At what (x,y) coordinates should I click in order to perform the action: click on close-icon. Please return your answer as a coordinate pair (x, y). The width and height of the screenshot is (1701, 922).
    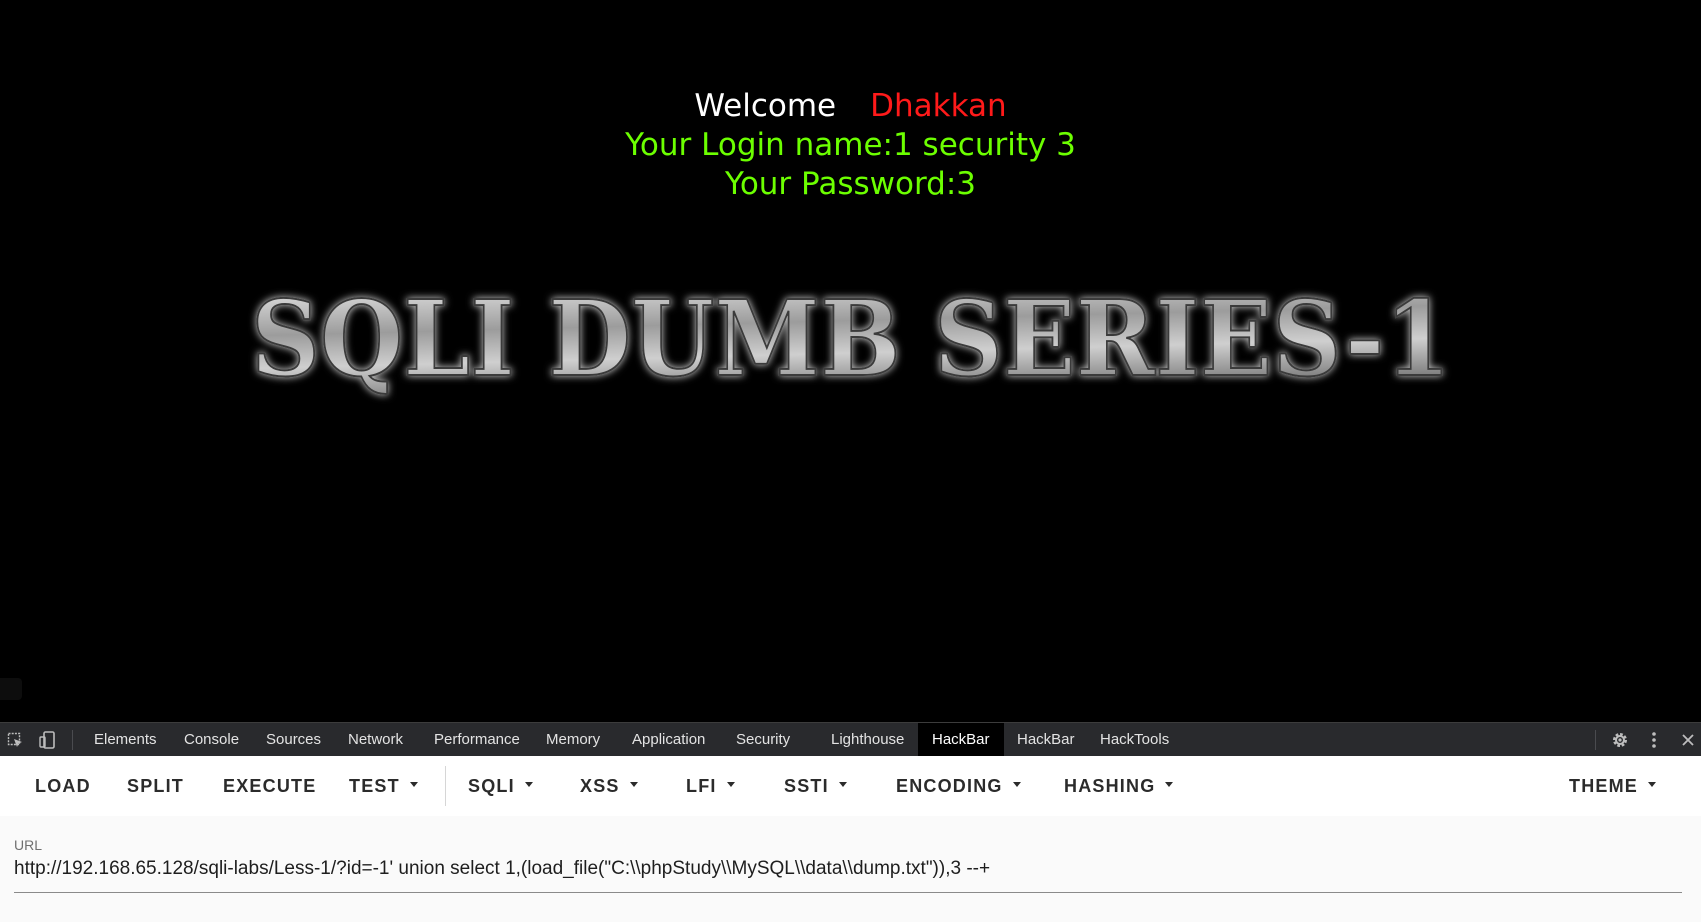
    Looking at the image, I should click on (1688, 740).